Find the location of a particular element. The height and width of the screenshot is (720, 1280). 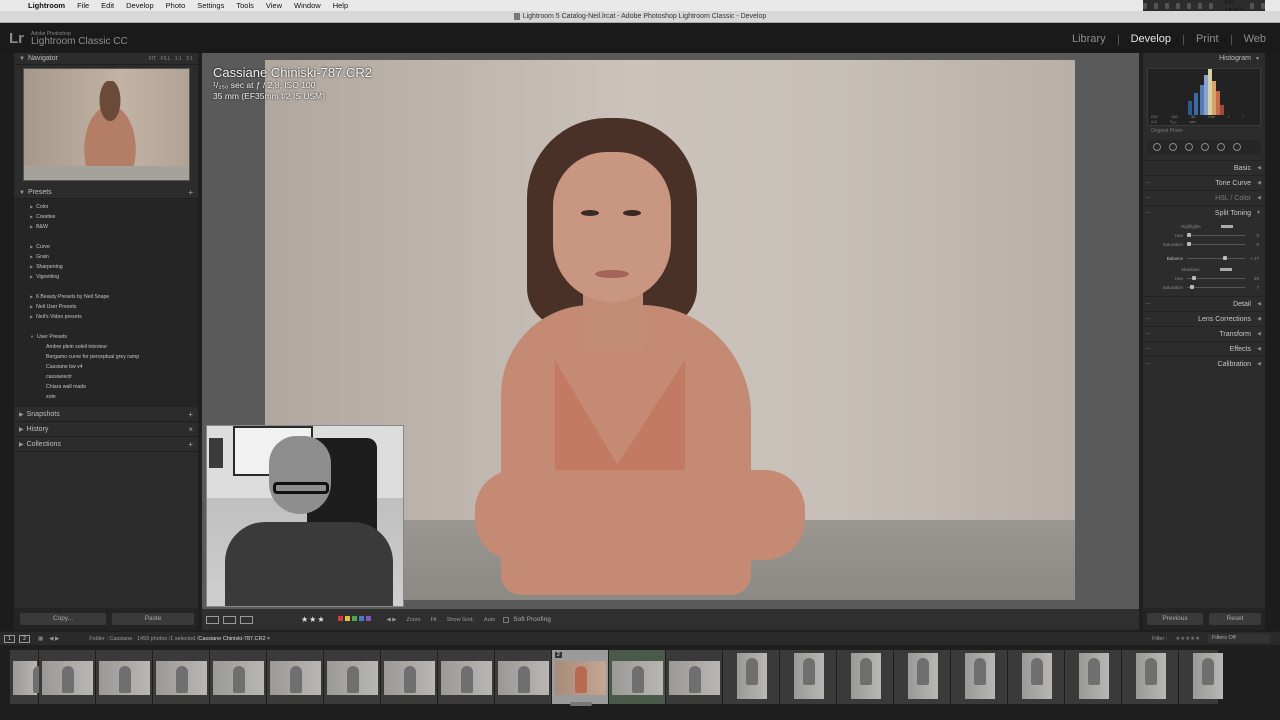

menu-window: Window is located at coordinates (307, 5).